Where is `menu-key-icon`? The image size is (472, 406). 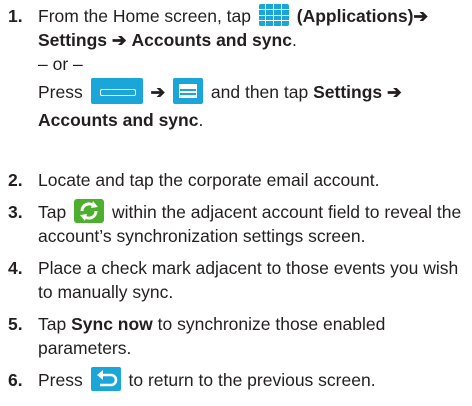
menu-key-icon is located at coordinates (188, 91).